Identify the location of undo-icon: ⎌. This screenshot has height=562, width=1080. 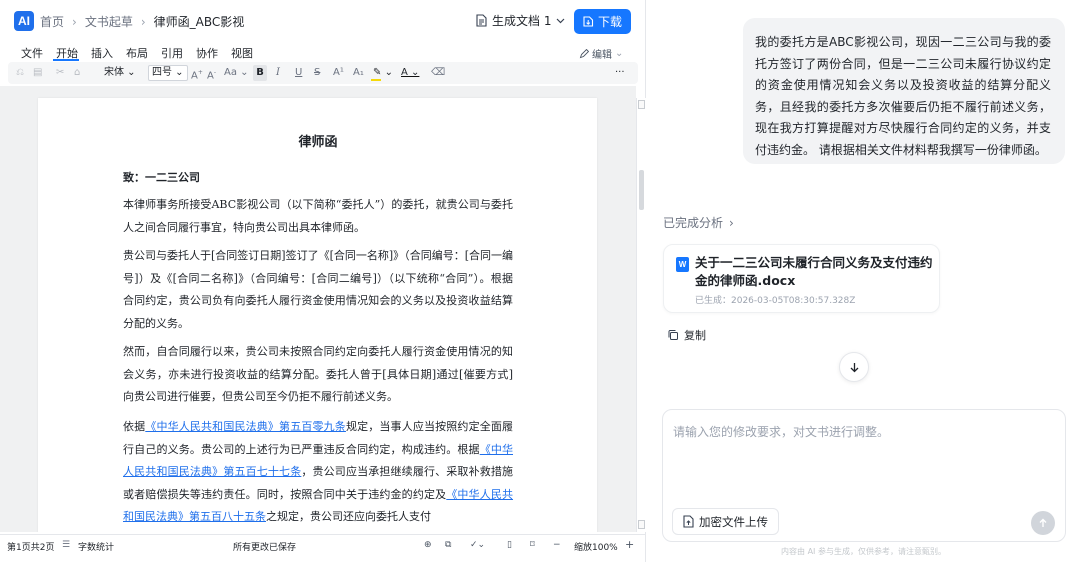
(20, 73).